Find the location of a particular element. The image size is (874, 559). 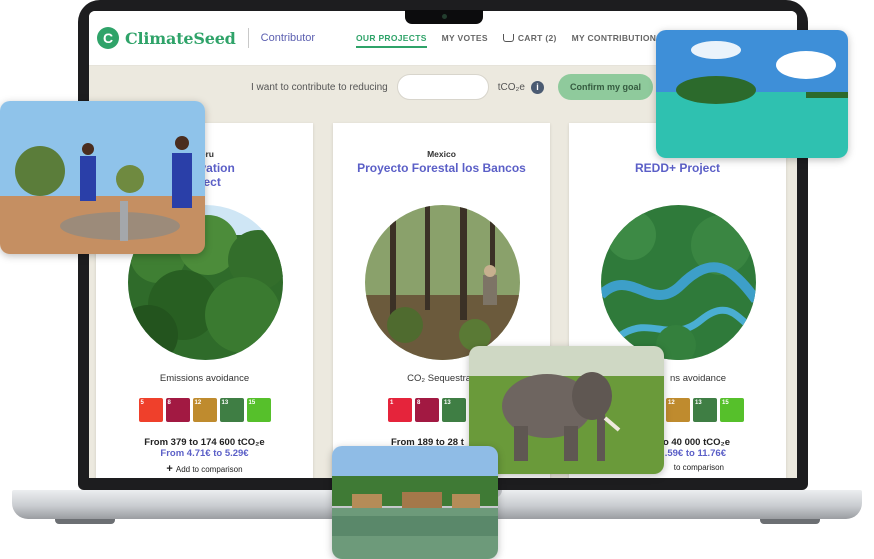

compare-label: Add to comparison is located at coordinates (209, 469).